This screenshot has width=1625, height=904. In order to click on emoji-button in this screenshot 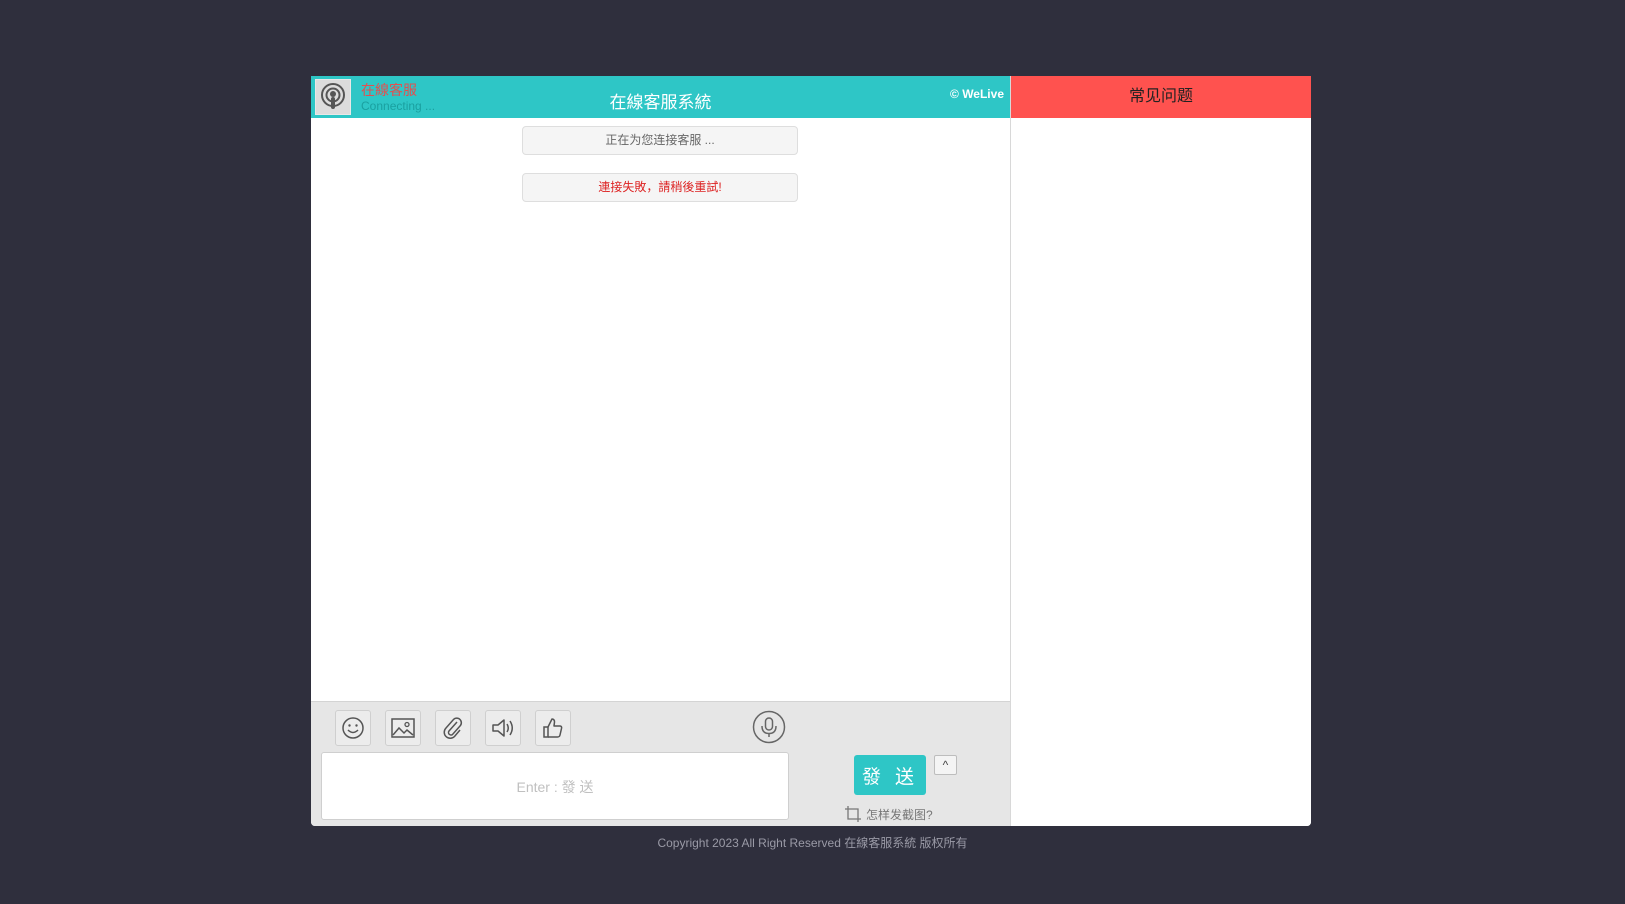, I will do `click(353, 728)`.